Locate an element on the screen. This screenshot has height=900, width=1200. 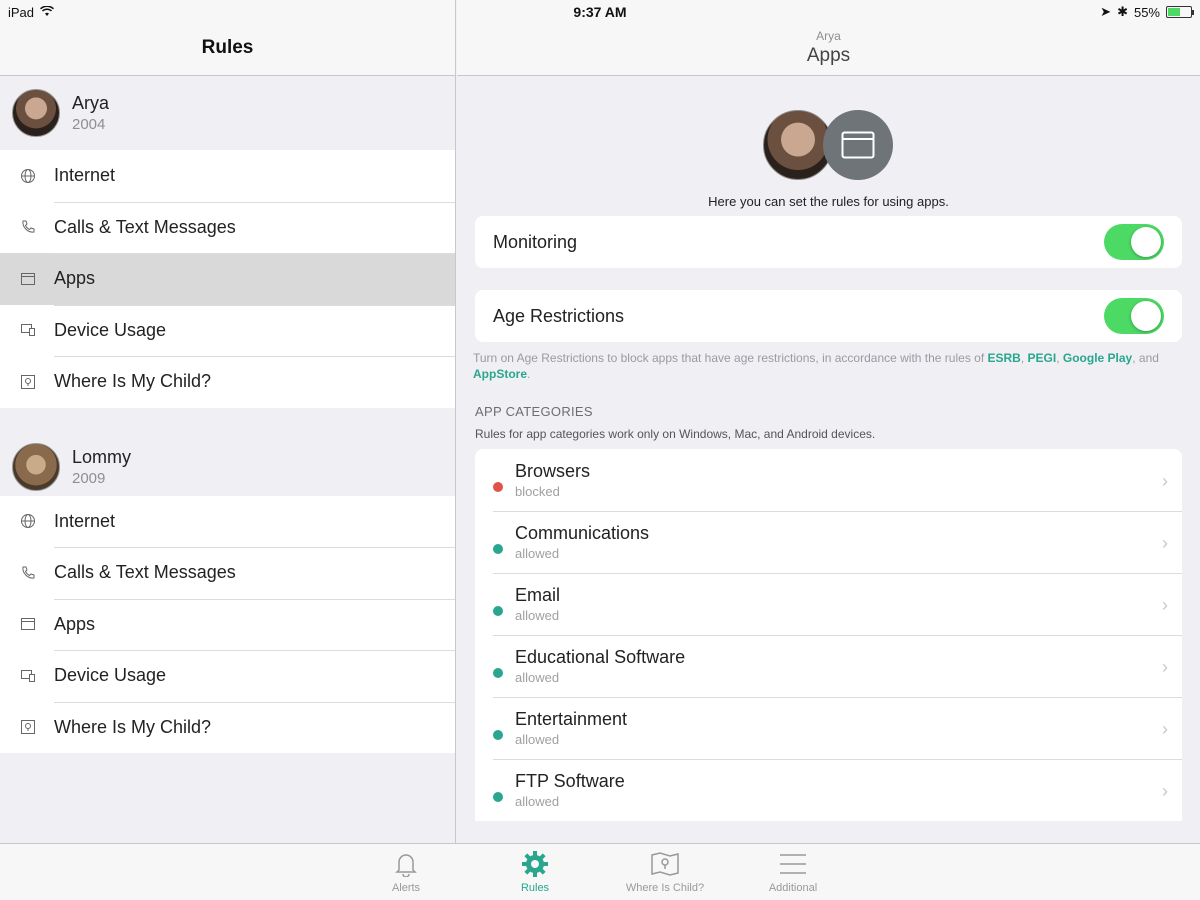
tab-label: Where Is Child? is located at coordinates (665, 888).